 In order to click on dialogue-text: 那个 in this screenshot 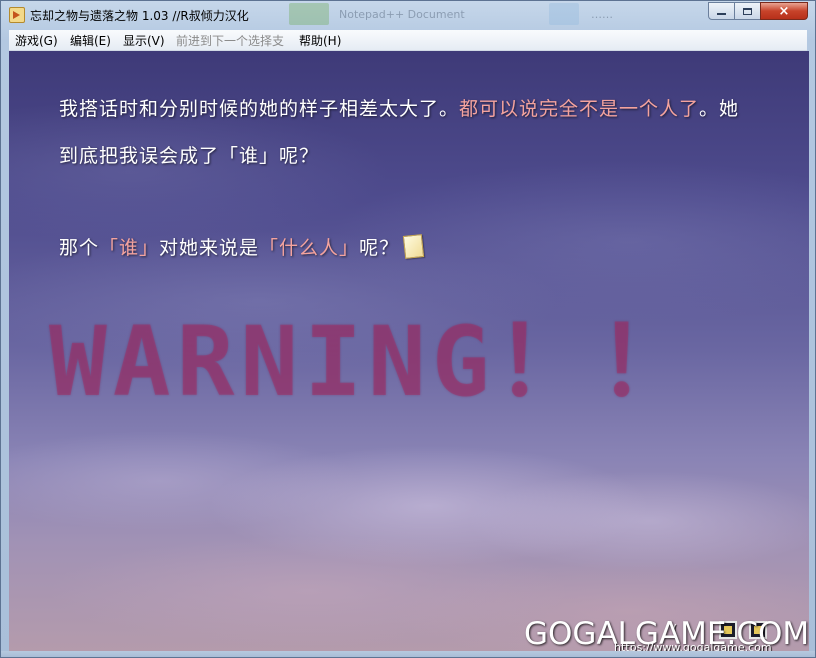, I will do `click(79, 248)`.